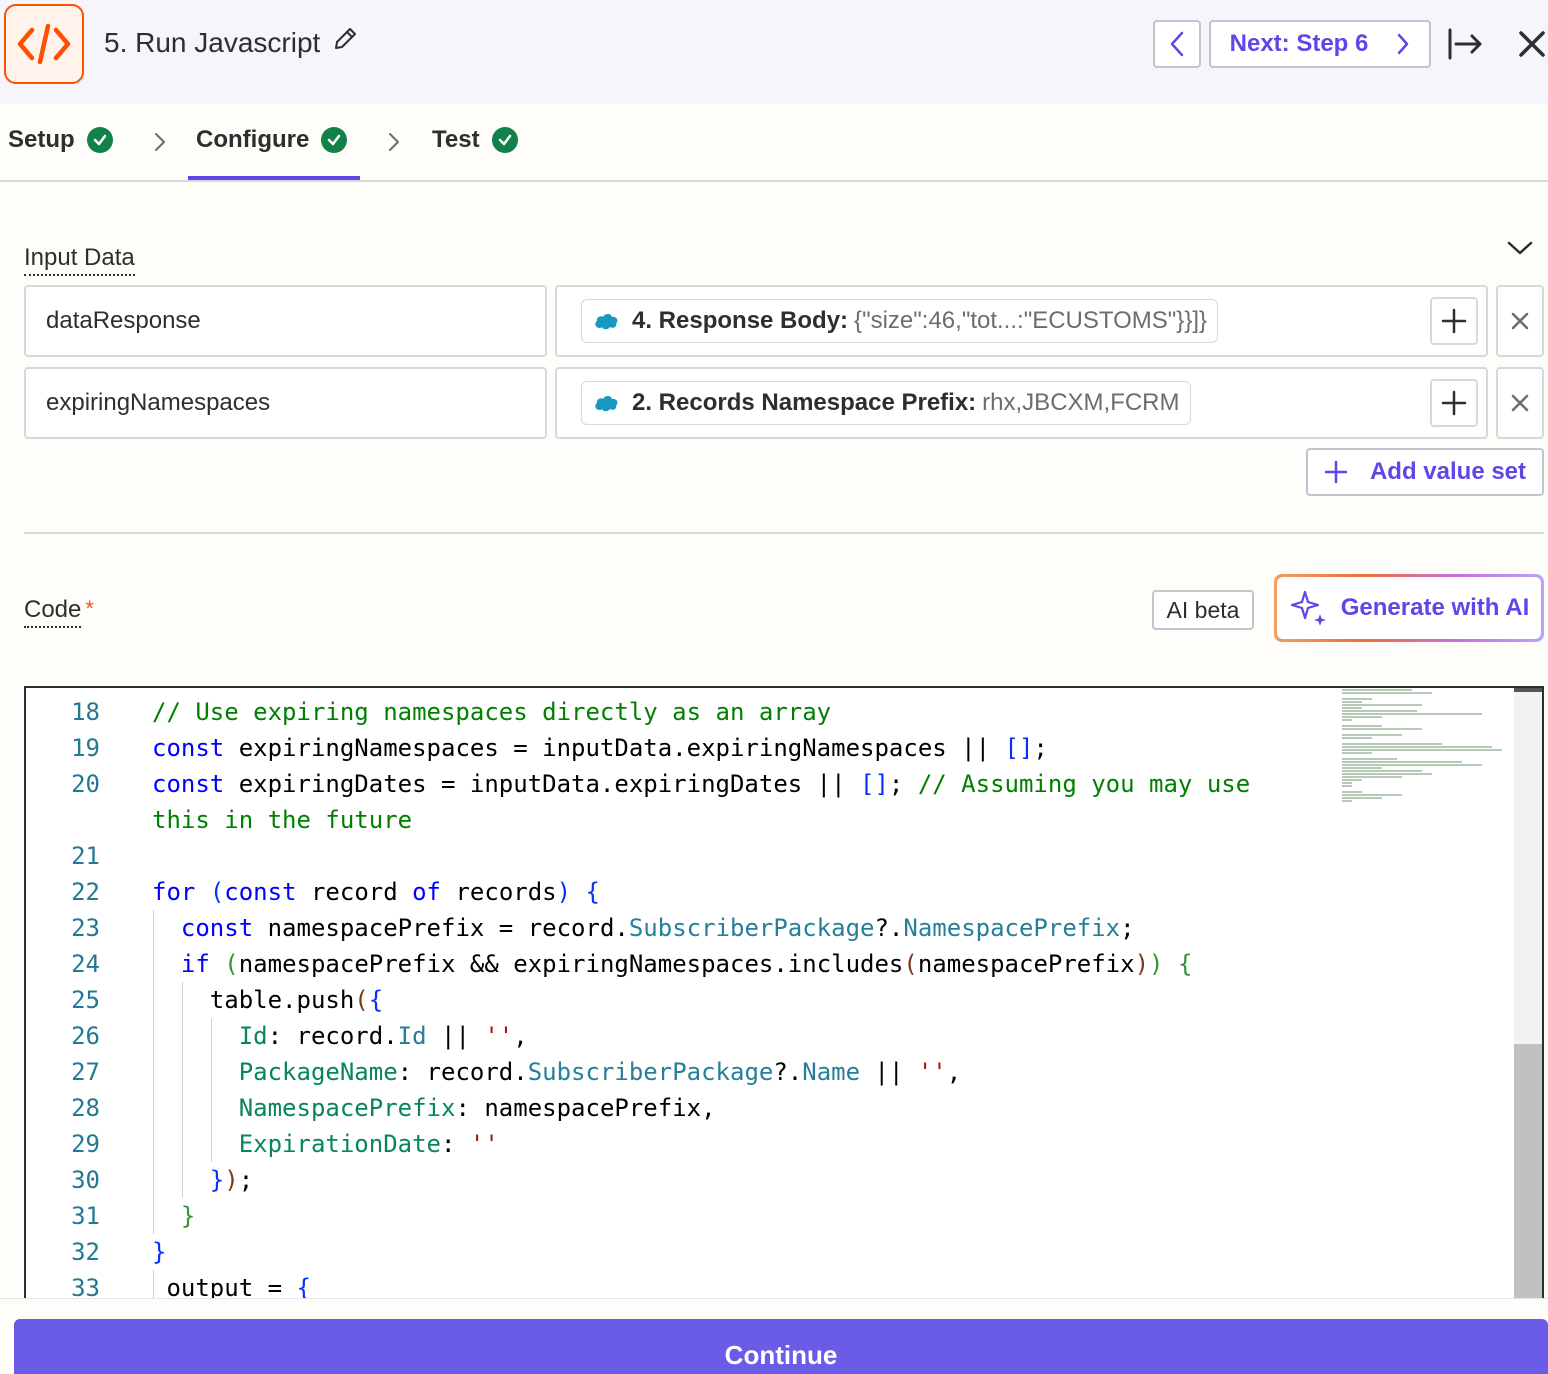 Image resolution: width=1548 pixels, height=1374 pixels. What do you see at coordinates (85, 1036) in the screenshot?
I see `line-number: 26` at bounding box center [85, 1036].